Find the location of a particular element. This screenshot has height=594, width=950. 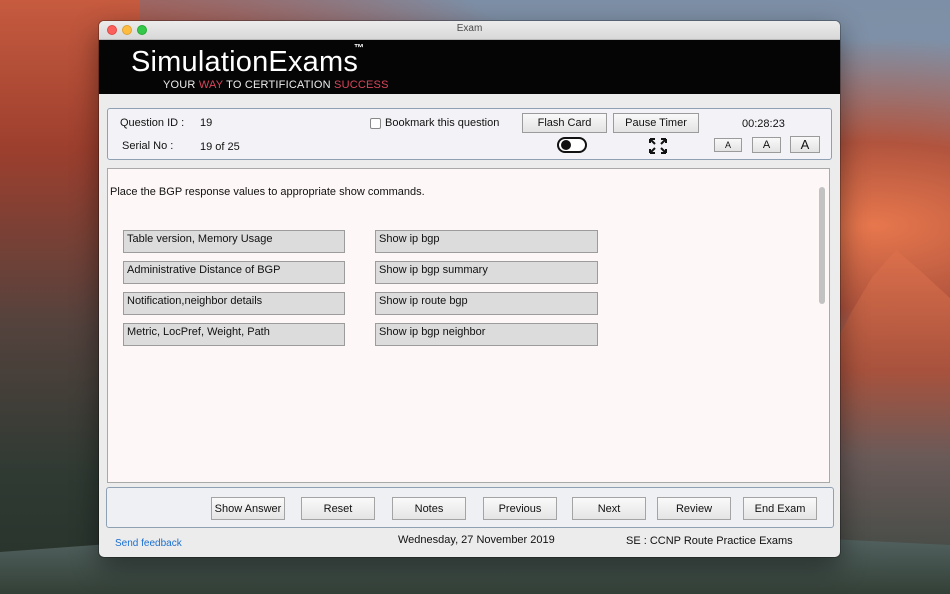

serial-no-label: Serial No : is located at coordinates (148, 146).